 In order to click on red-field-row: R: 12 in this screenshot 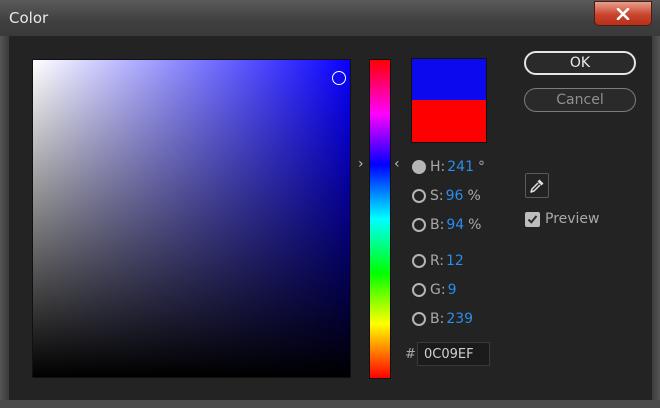, I will do `click(438, 261)`.